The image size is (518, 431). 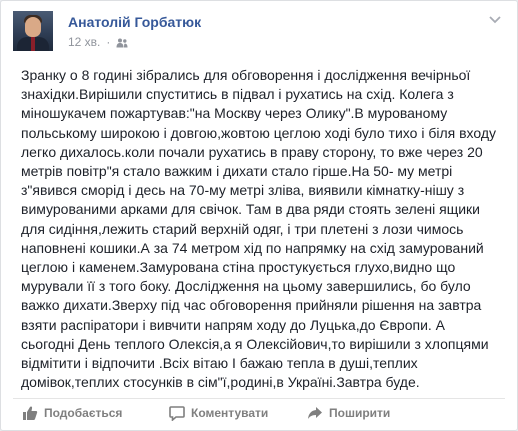 I want to click on post-actions-bar: Подобається Коментувати Поширити, so click(x=259, y=414).